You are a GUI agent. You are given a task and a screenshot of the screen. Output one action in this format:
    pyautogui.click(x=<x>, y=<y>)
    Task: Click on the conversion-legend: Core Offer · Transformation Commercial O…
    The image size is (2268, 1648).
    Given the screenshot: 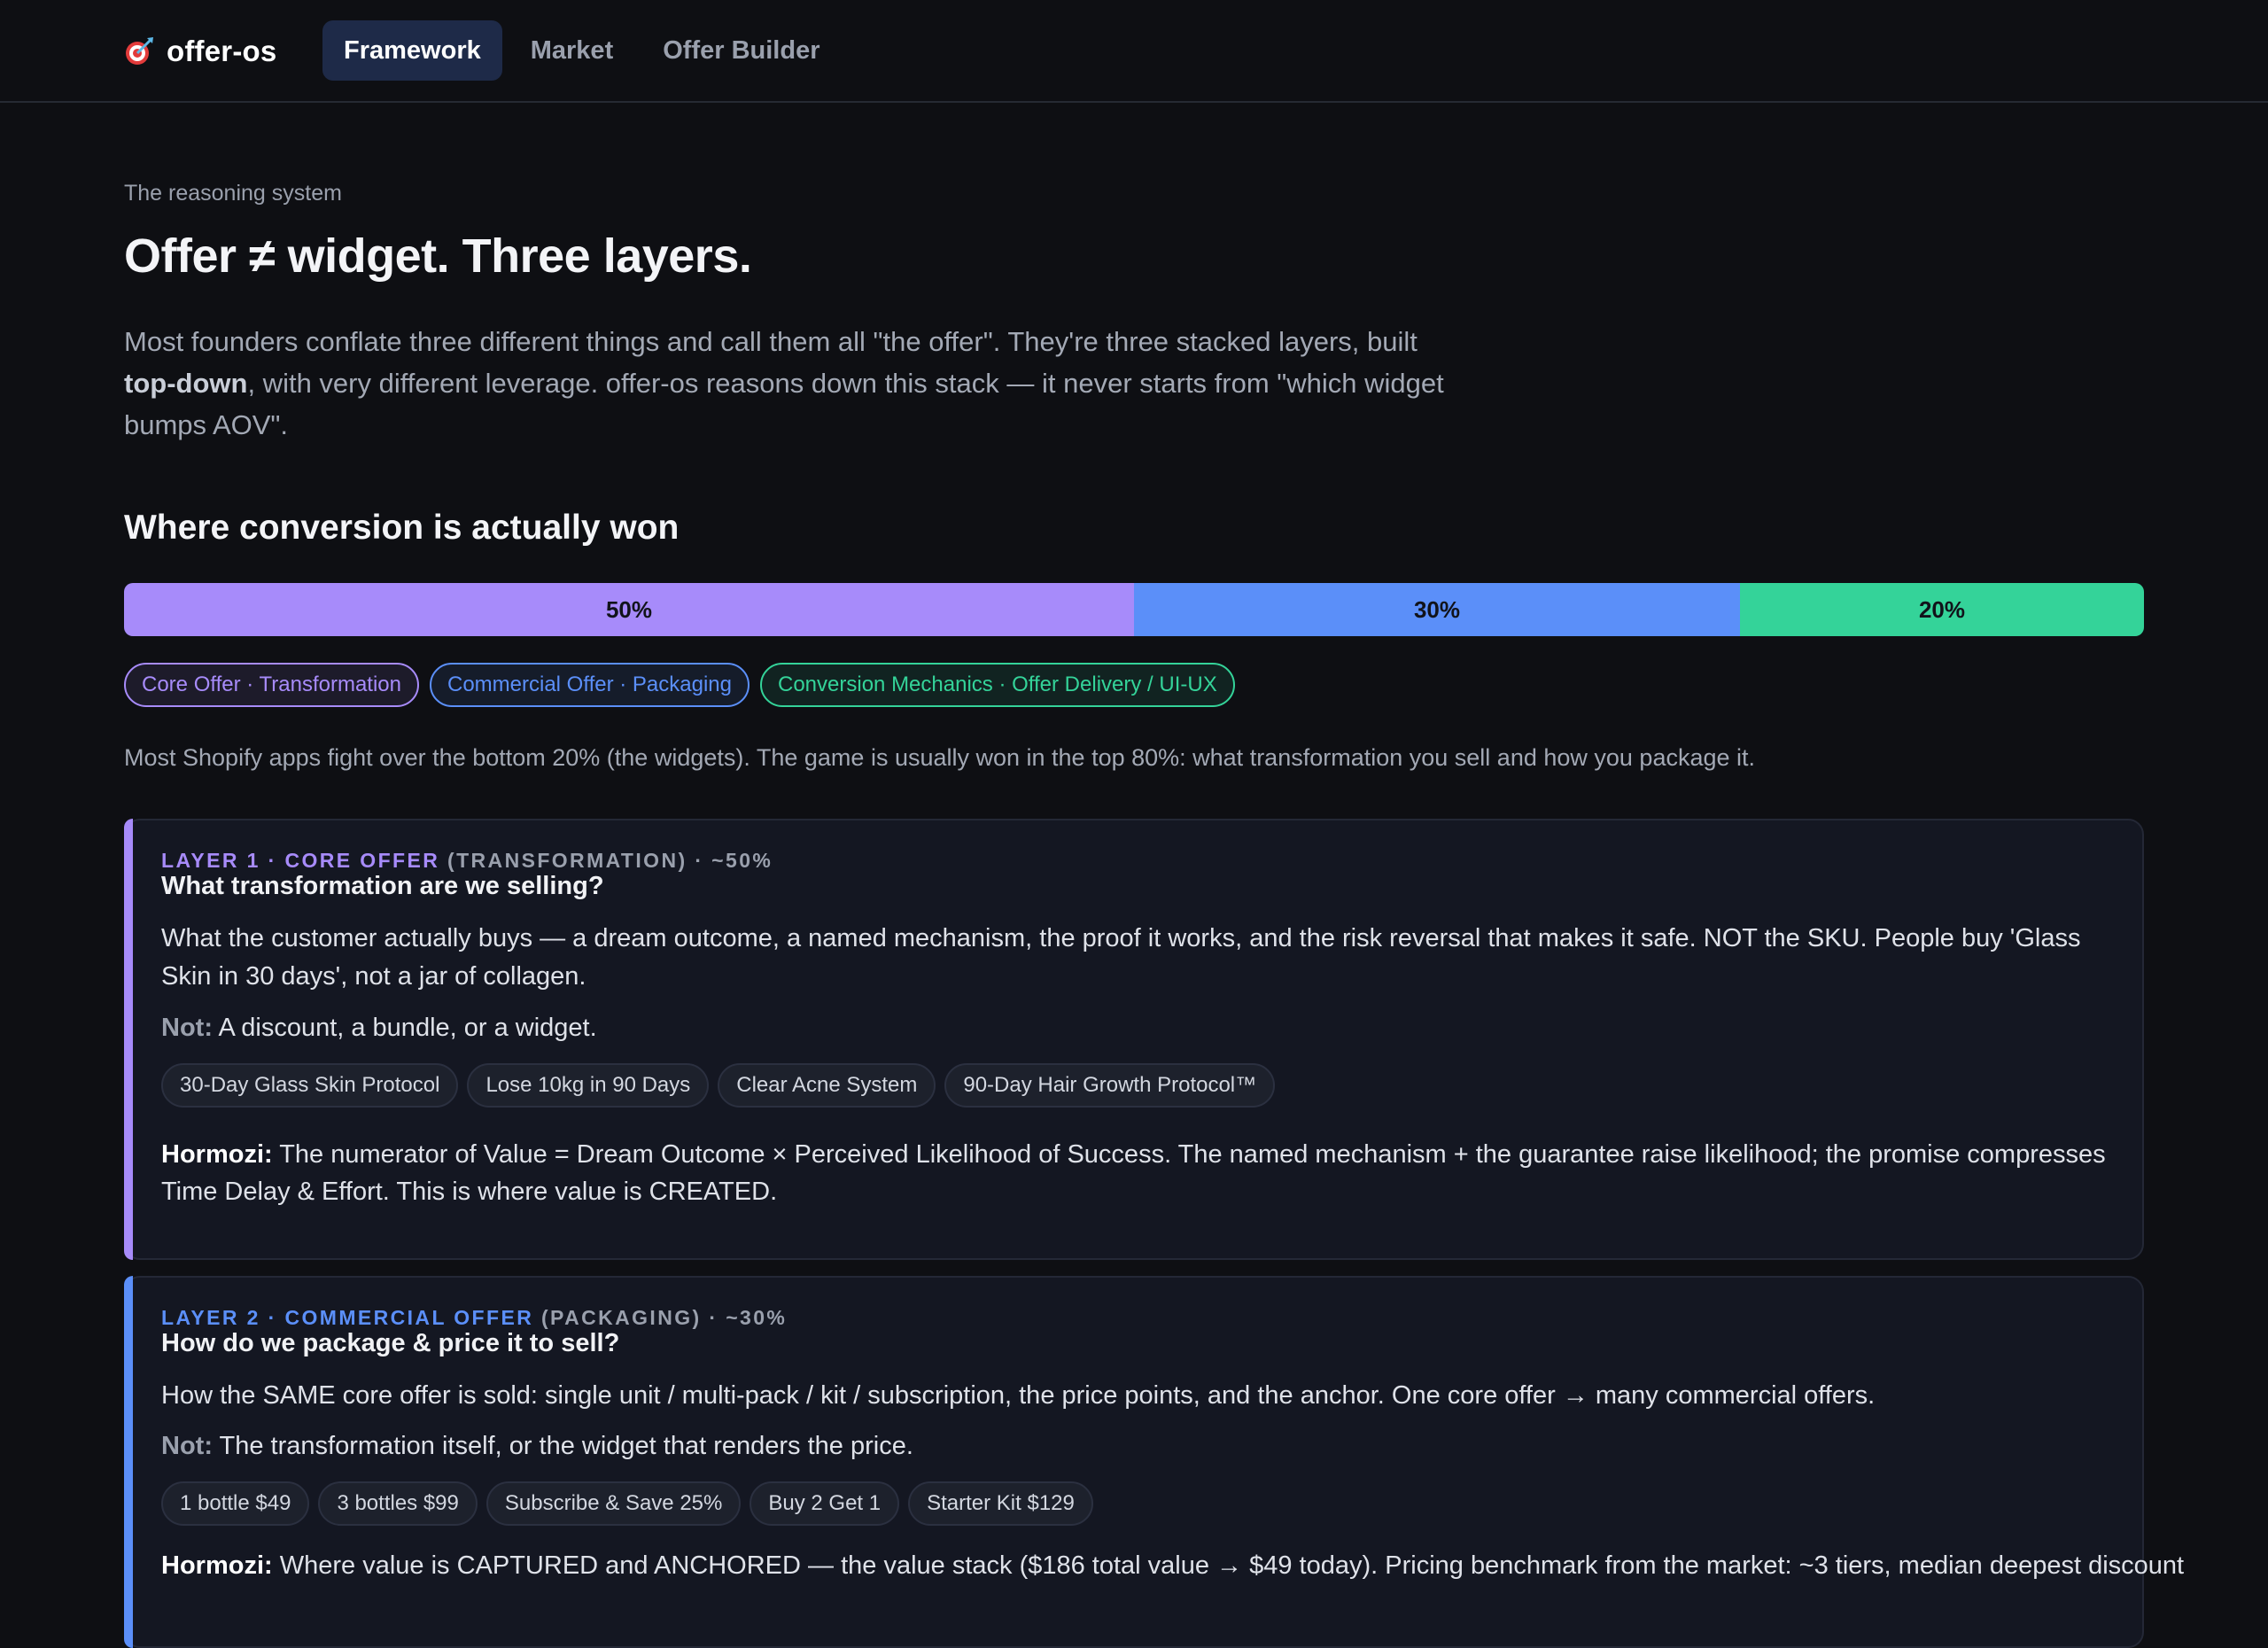 What is the action you would take?
    pyautogui.click(x=685, y=685)
    